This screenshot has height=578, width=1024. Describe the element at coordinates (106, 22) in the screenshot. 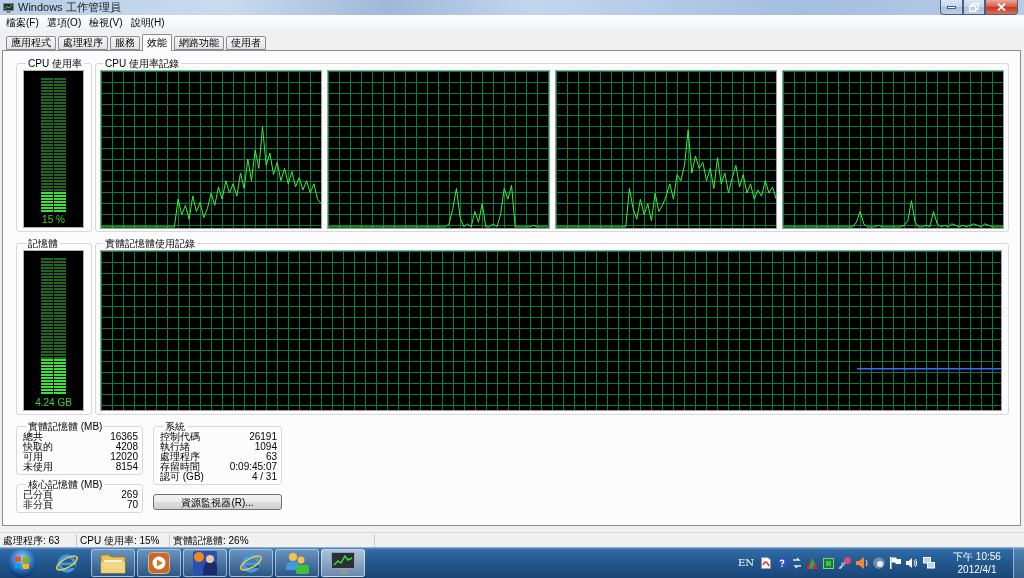

I see `menu-item: 檢視(V)` at that location.